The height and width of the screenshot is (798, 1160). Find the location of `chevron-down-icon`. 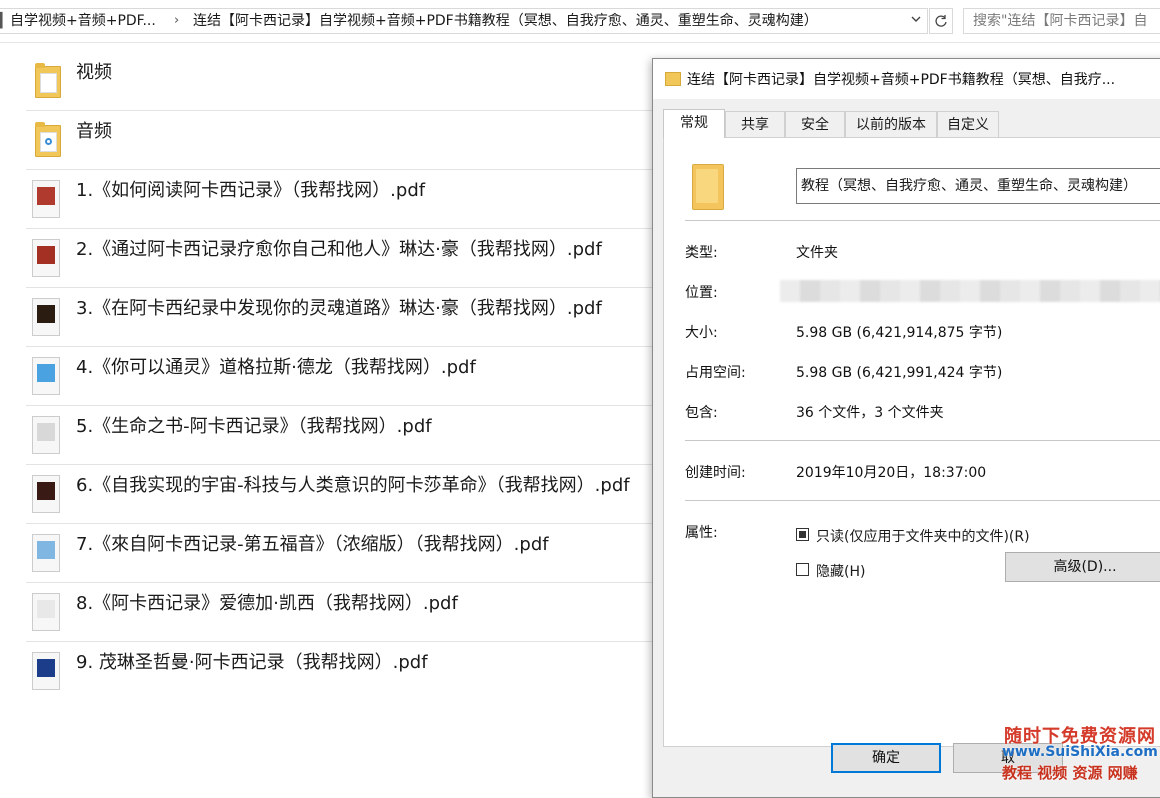

chevron-down-icon is located at coordinates (916, 21).